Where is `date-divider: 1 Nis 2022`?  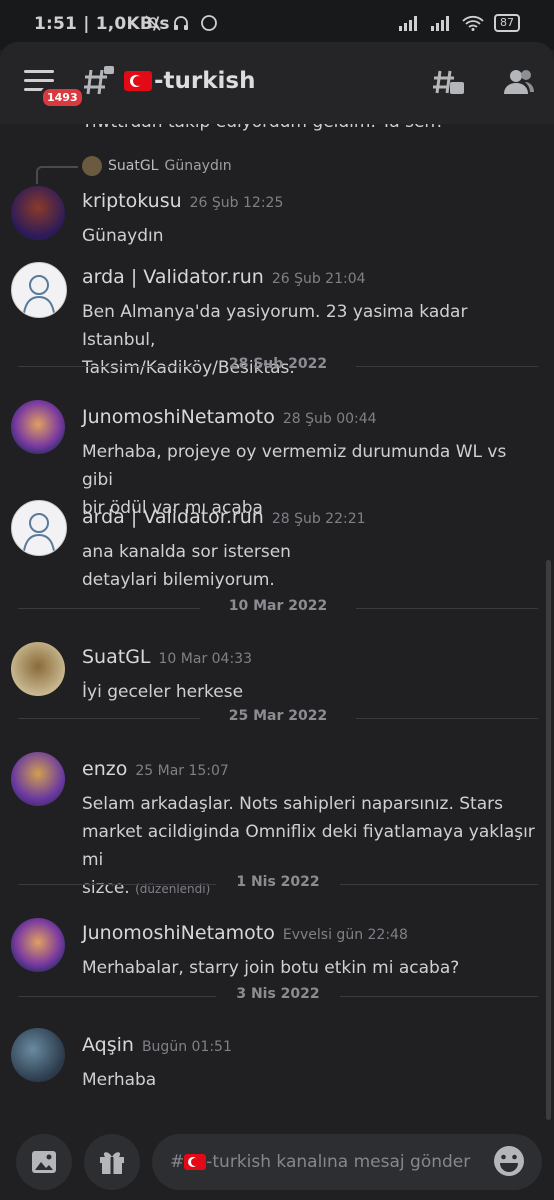 date-divider: 1 Nis 2022 is located at coordinates (278, 884).